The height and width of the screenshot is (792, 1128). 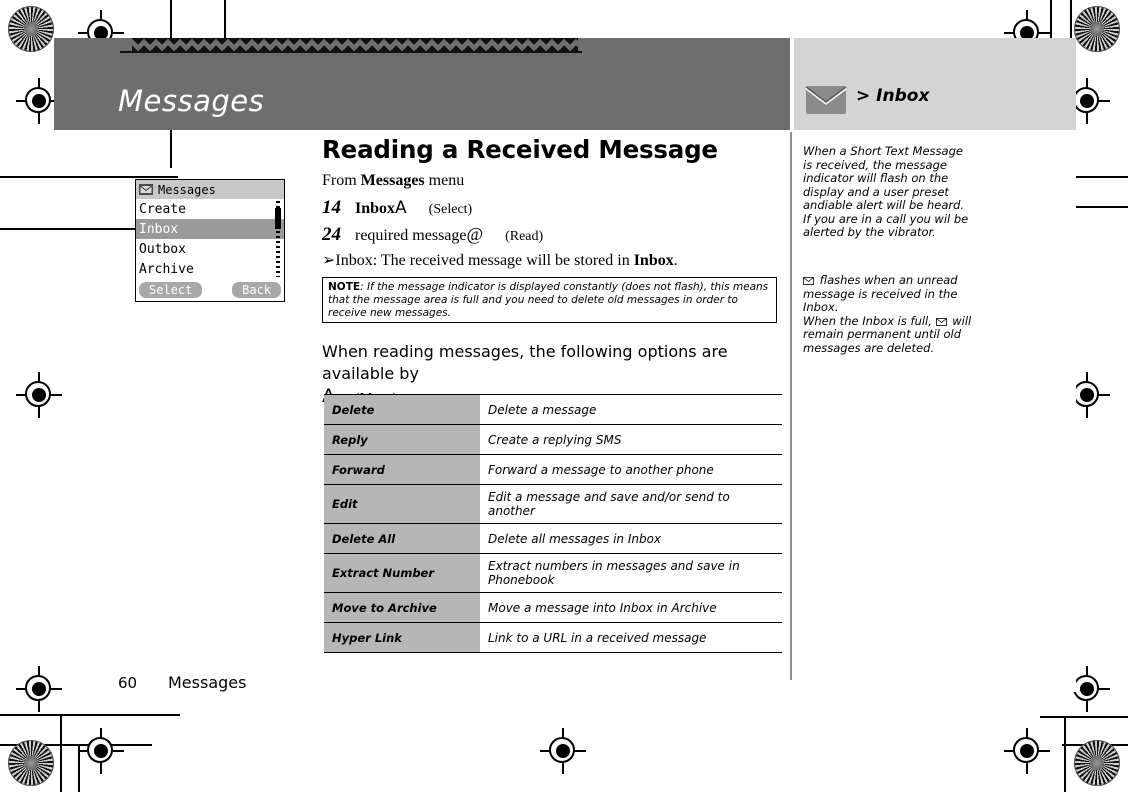 I want to click on option-description: Move a message into Inbox in Archive, so click(x=631, y=607).